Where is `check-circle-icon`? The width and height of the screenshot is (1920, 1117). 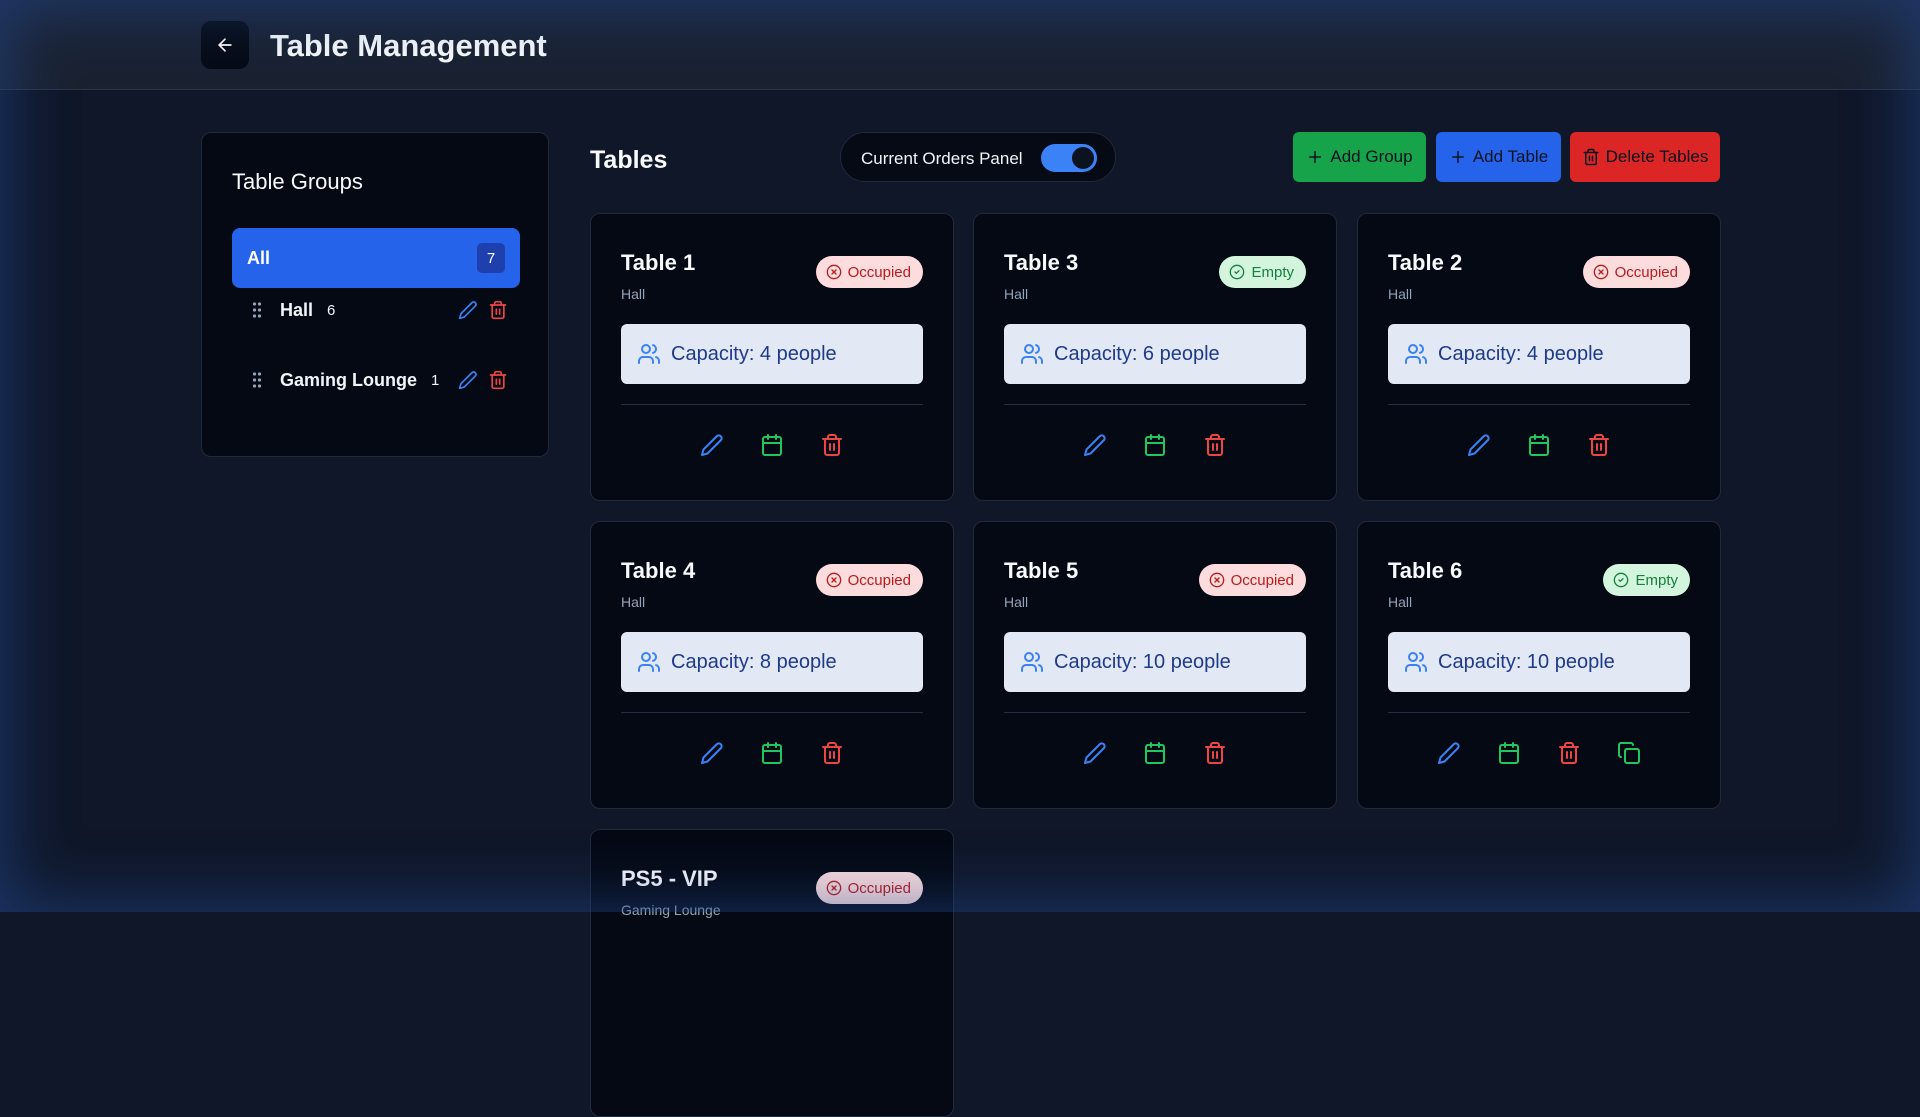
check-circle-icon is located at coordinates (1621, 580).